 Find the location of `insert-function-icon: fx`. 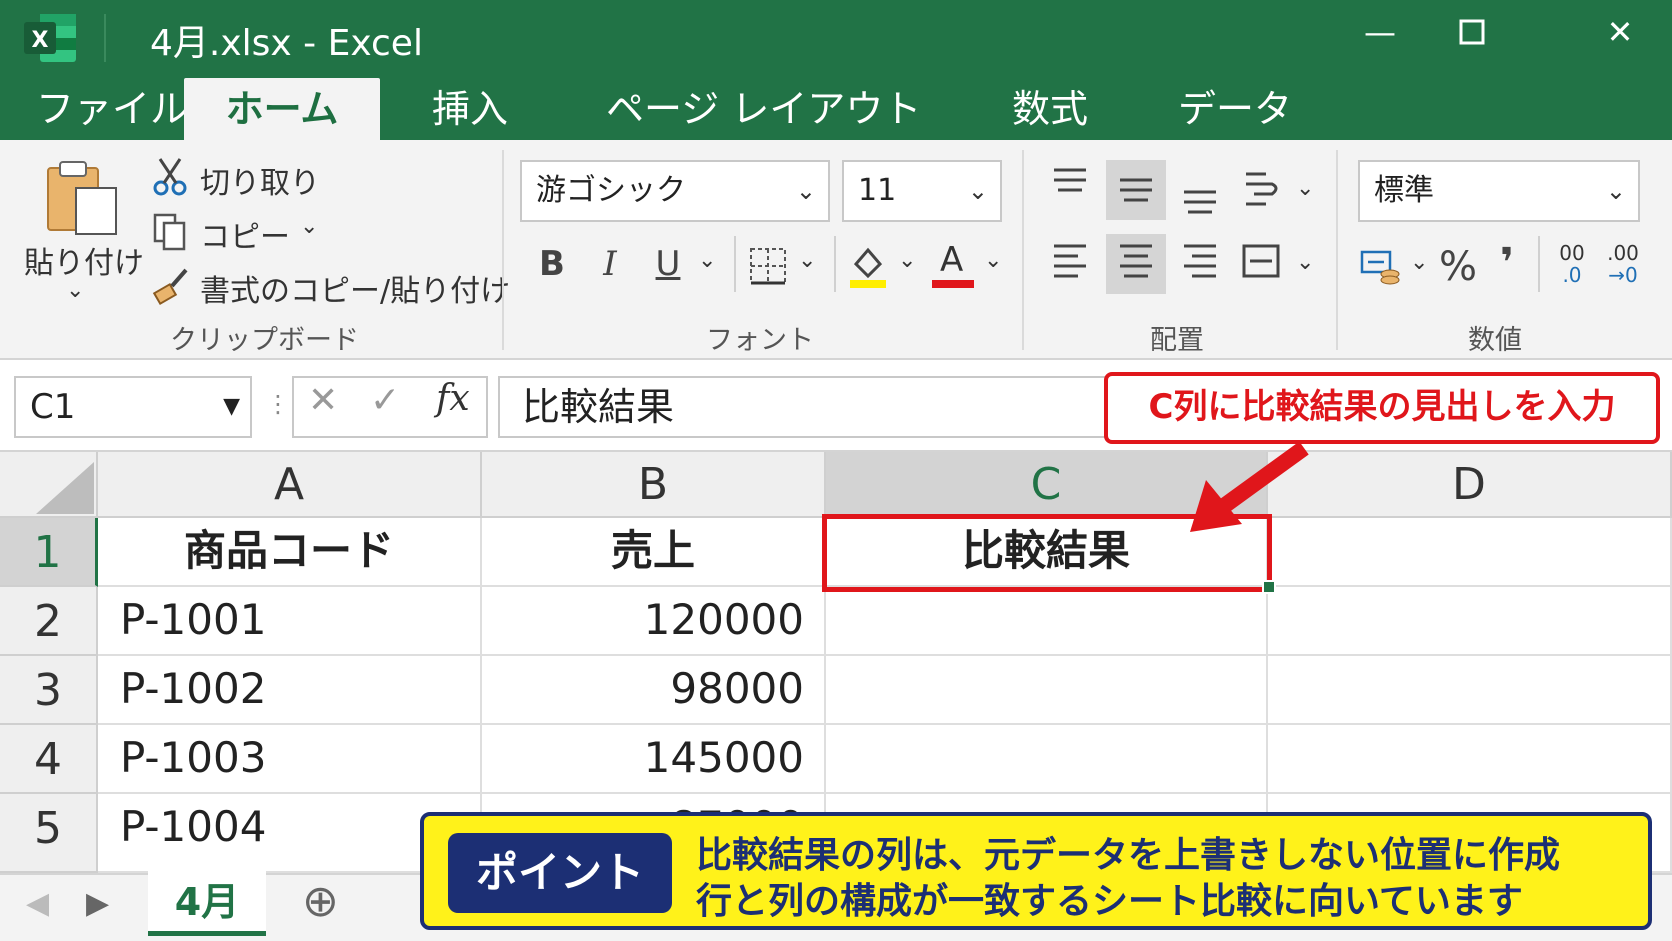

insert-function-icon: fx is located at coordinates (453, 398).